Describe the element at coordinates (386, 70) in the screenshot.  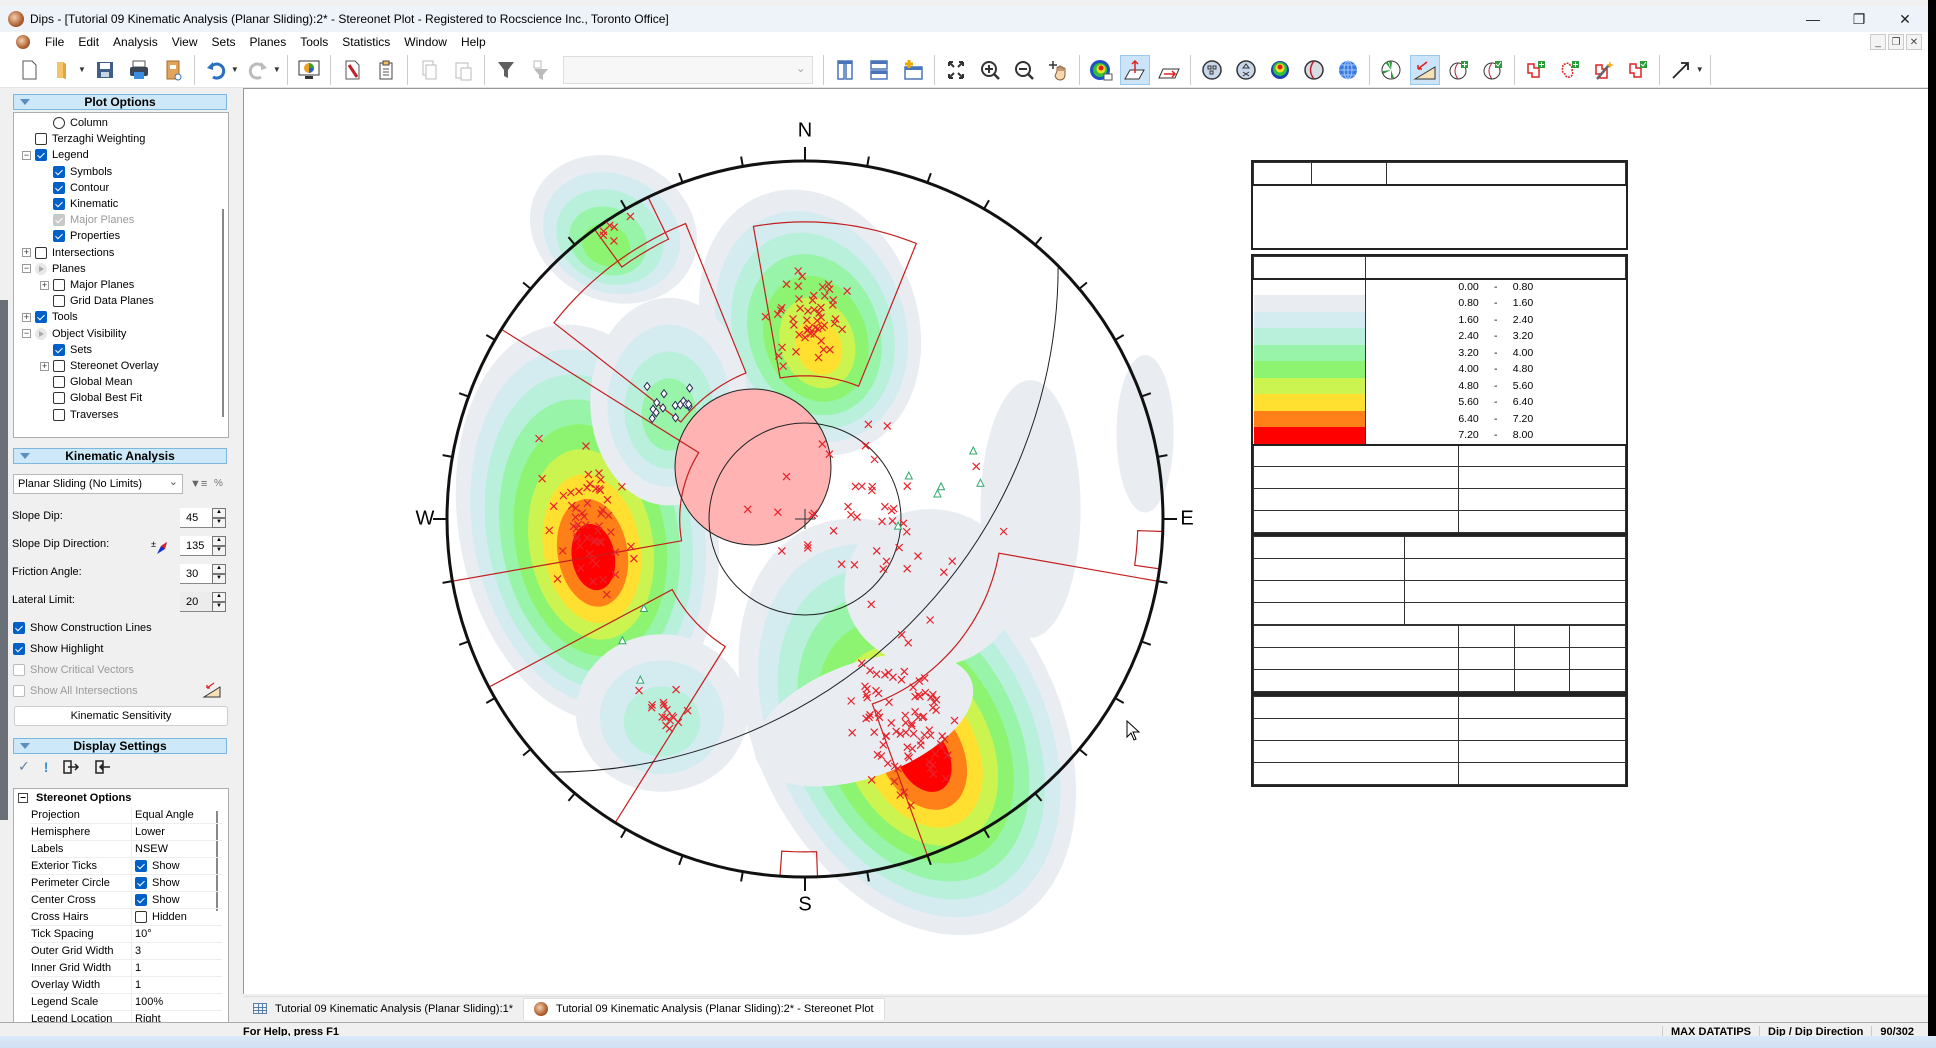
I see `paste-special-button` at that location.